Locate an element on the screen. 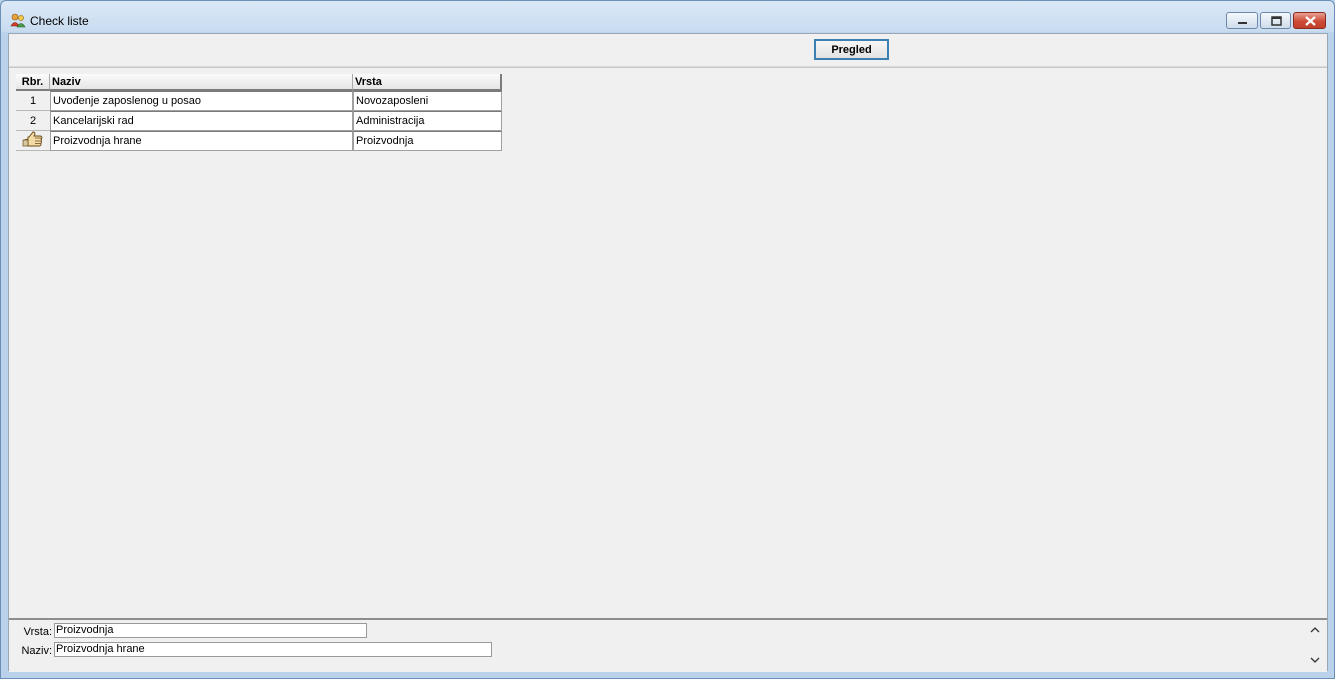  pointing-hand-icon is located at coordinates (33, 140).